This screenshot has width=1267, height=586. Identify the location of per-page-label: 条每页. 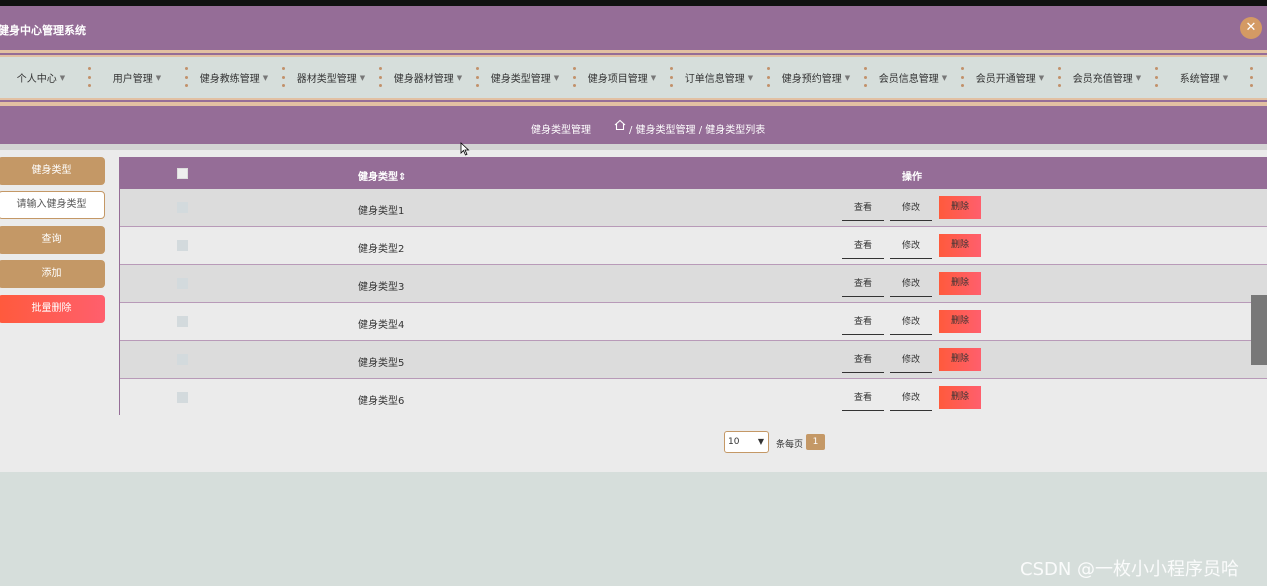
(790, 445).